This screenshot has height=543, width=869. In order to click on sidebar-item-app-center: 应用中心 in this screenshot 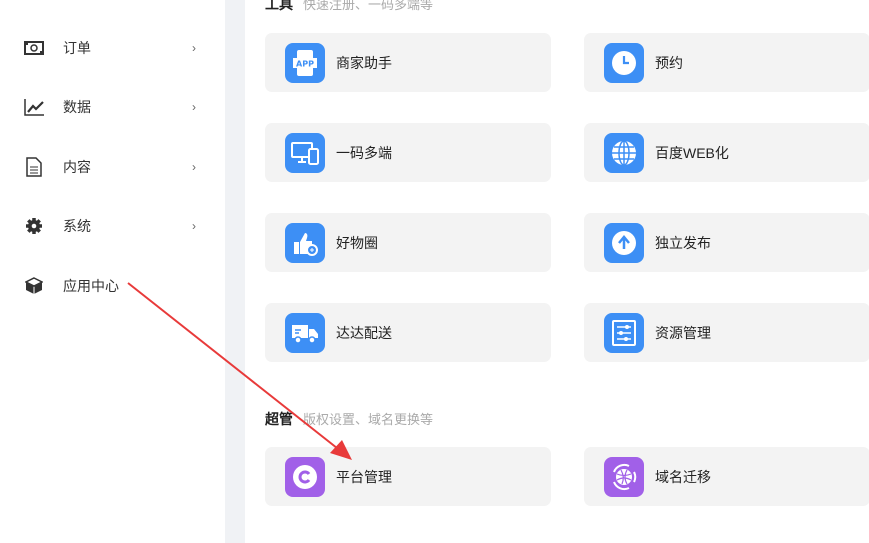, I will do `click(114, 286)`.